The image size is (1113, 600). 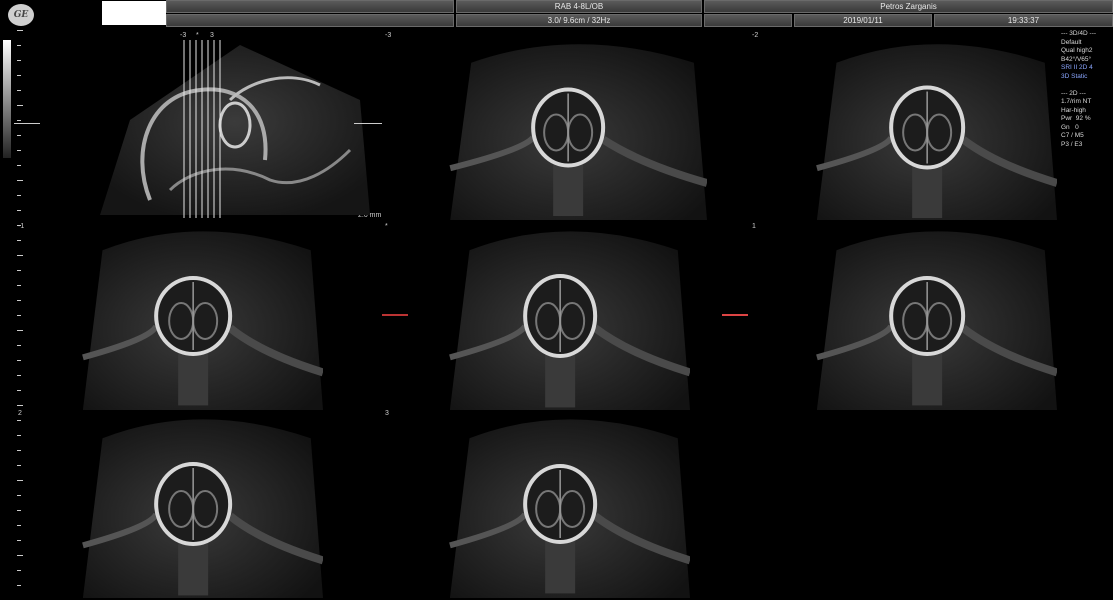 I want to click on depth-ruler, so click(x=20, y=310).